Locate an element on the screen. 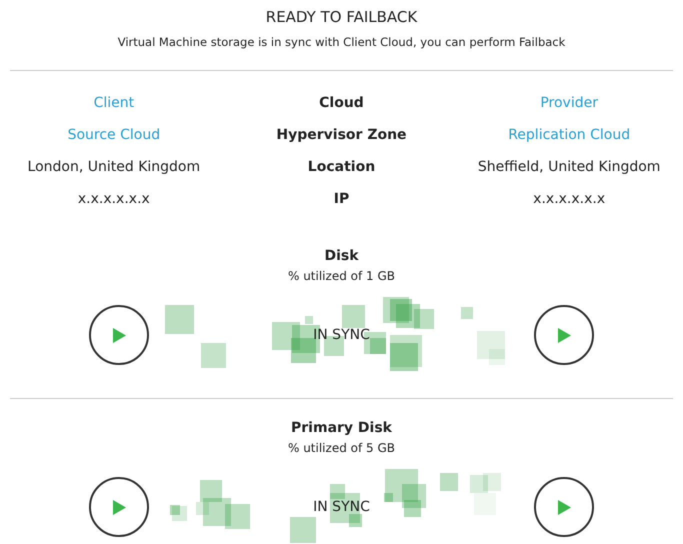 The height and width of the screenshot is (544, 683). detail-value: Source Cloud is located at coordinates (114, 135).